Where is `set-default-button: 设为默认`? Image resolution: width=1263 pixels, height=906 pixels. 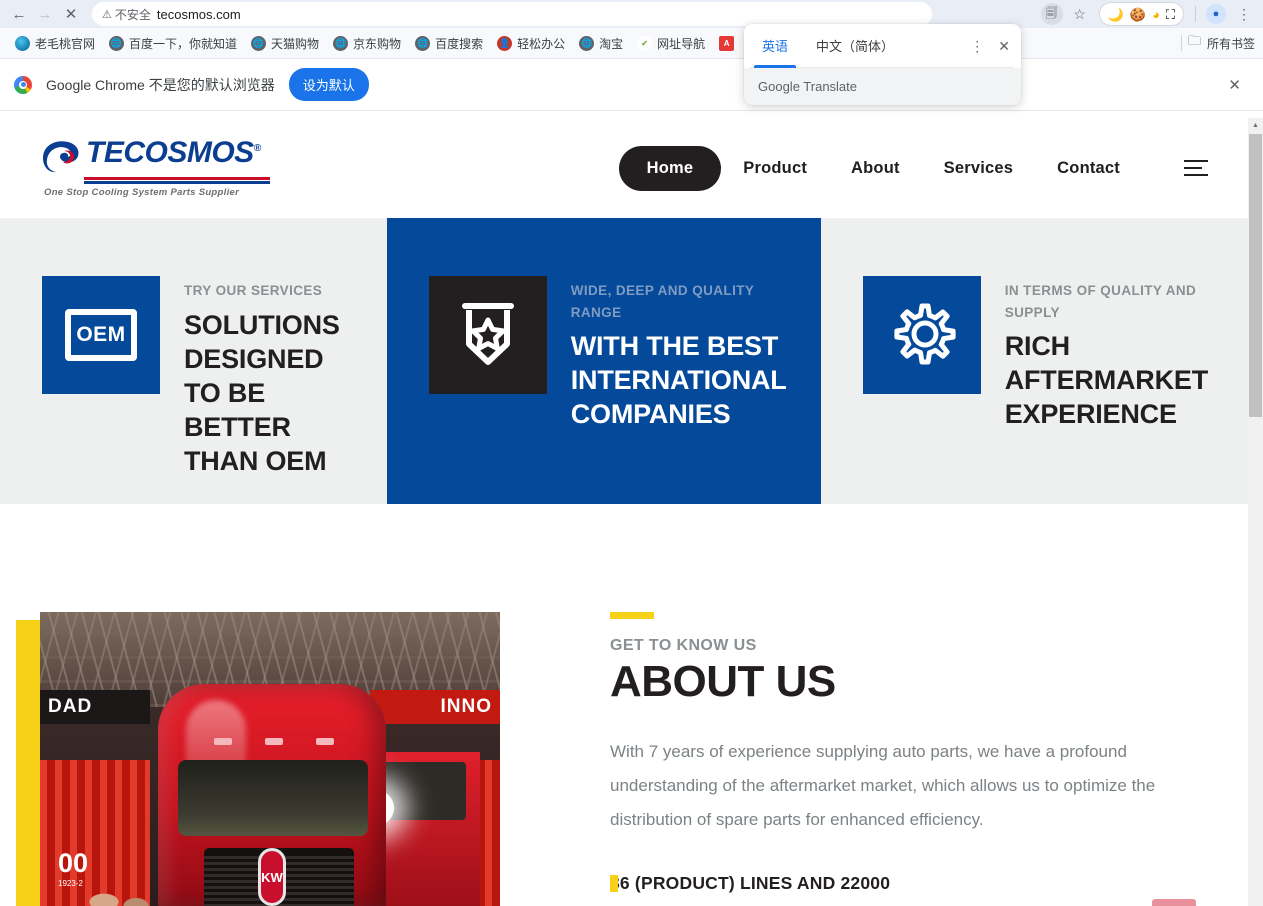 set-default-button: 设为默认 is located at coordinates (328, 84).